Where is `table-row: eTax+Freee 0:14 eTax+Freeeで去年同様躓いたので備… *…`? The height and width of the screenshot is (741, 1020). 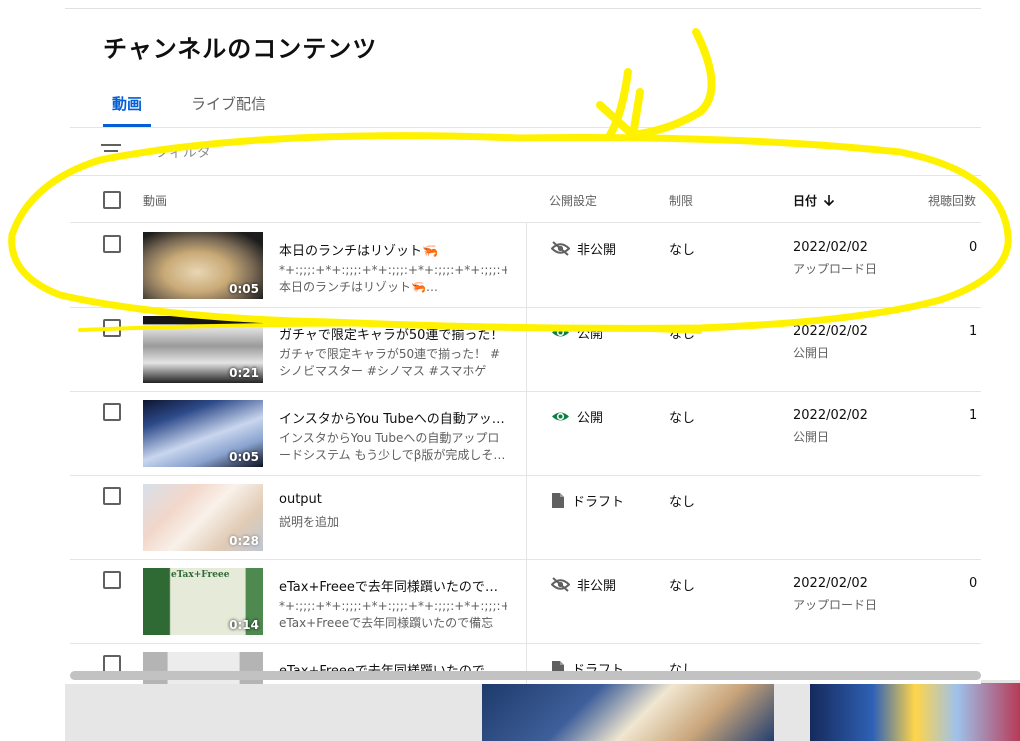
table-row: eTax+Freee 0:14 eTax+Freeeで去年同様躓いたので備… *… is located at coordinates (525, 601).